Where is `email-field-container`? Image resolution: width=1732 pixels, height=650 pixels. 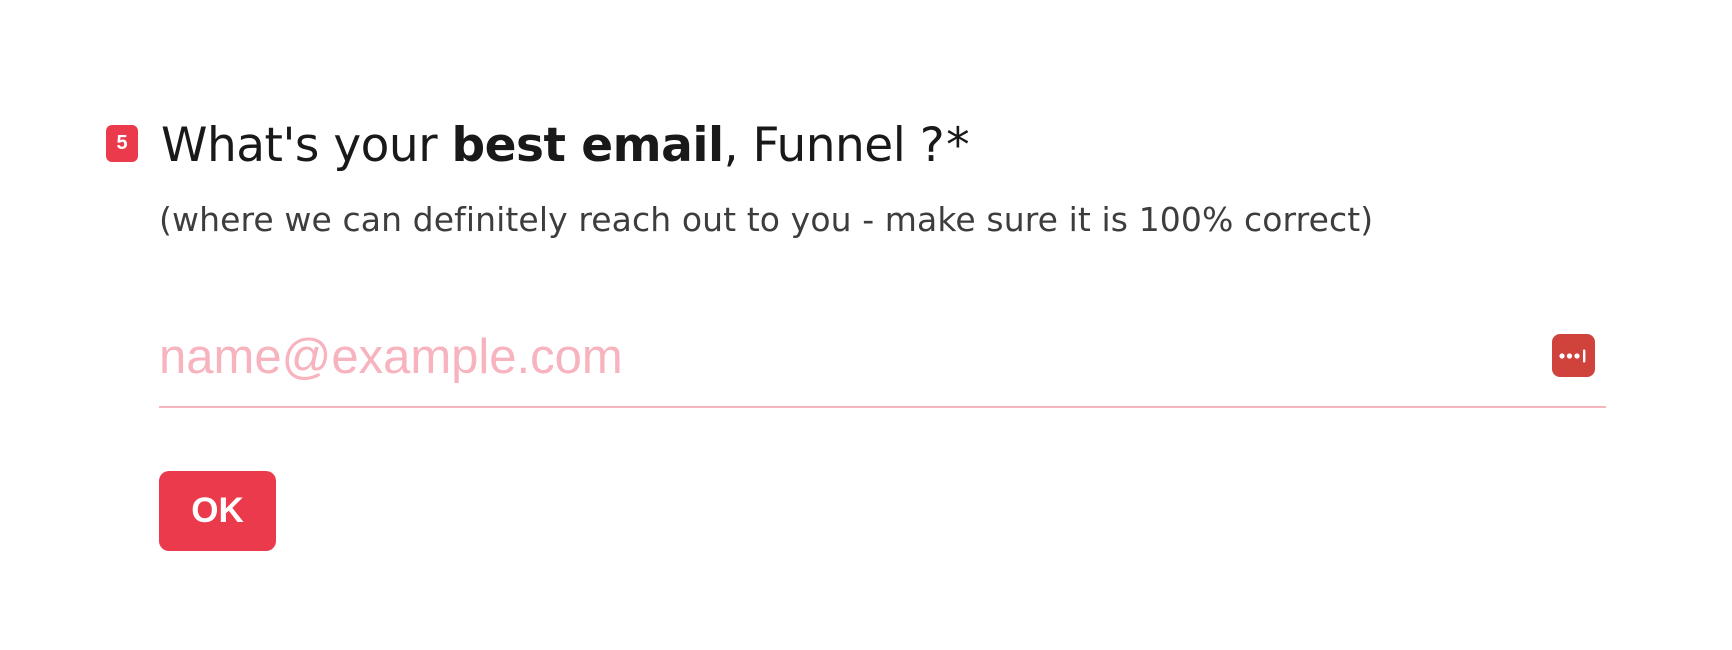
email-field-container is located at coordinates (882, 361).